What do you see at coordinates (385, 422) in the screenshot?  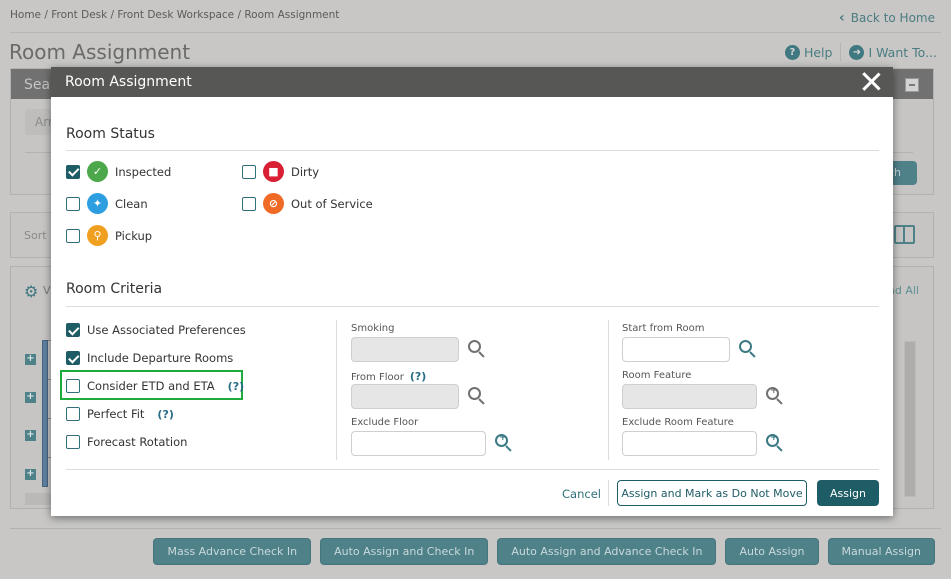 I see `exclude-floor-label: Exclude Floor` at bounding box center [385, 422].